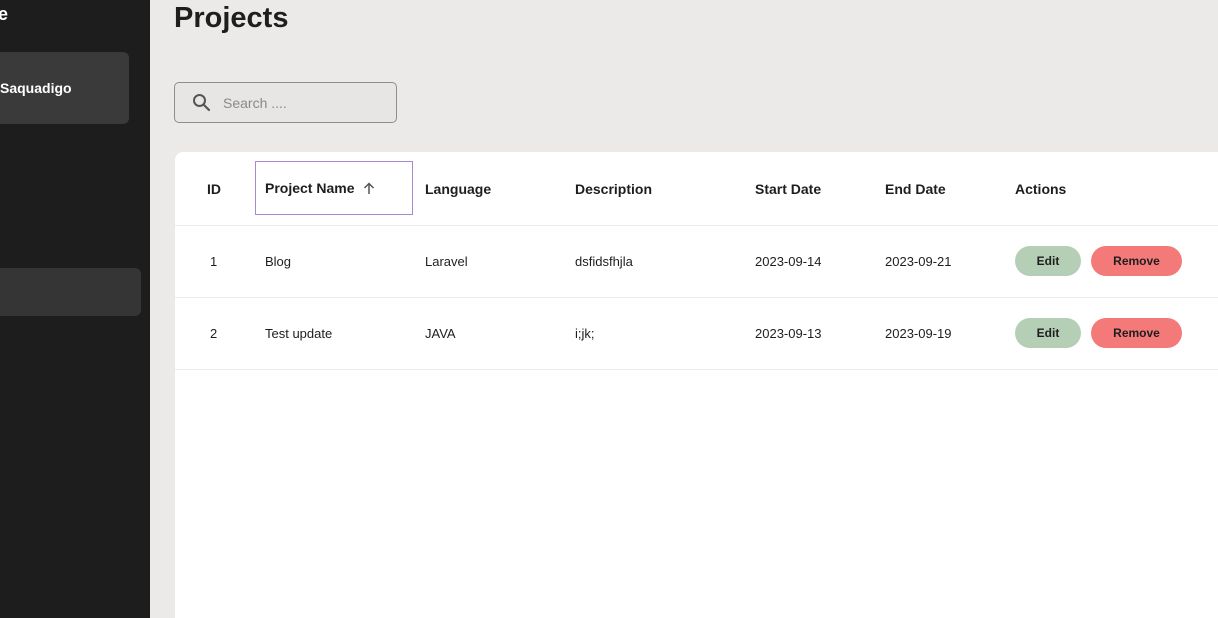 This screenshot has width=1218, height=618. What do you see at coordinates (310, 188) in the screenshot?
I see `column-header-project-name-label: Project Name` at bounding box center [310, 188].